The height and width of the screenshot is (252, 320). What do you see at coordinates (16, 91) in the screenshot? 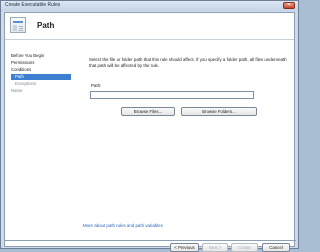
I see `sidebar-item-name: Name` at bounding box center [16, 91].